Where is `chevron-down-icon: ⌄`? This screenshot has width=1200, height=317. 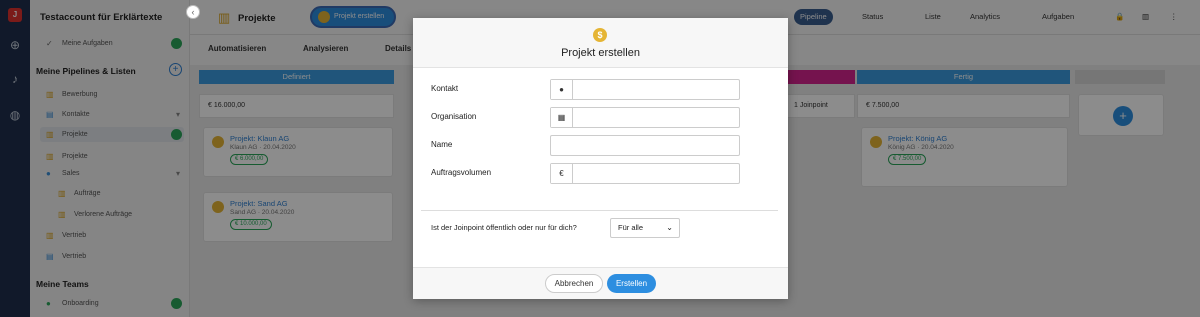 chevron-down-icon: ⌄ is located at coordinates (669, 227).